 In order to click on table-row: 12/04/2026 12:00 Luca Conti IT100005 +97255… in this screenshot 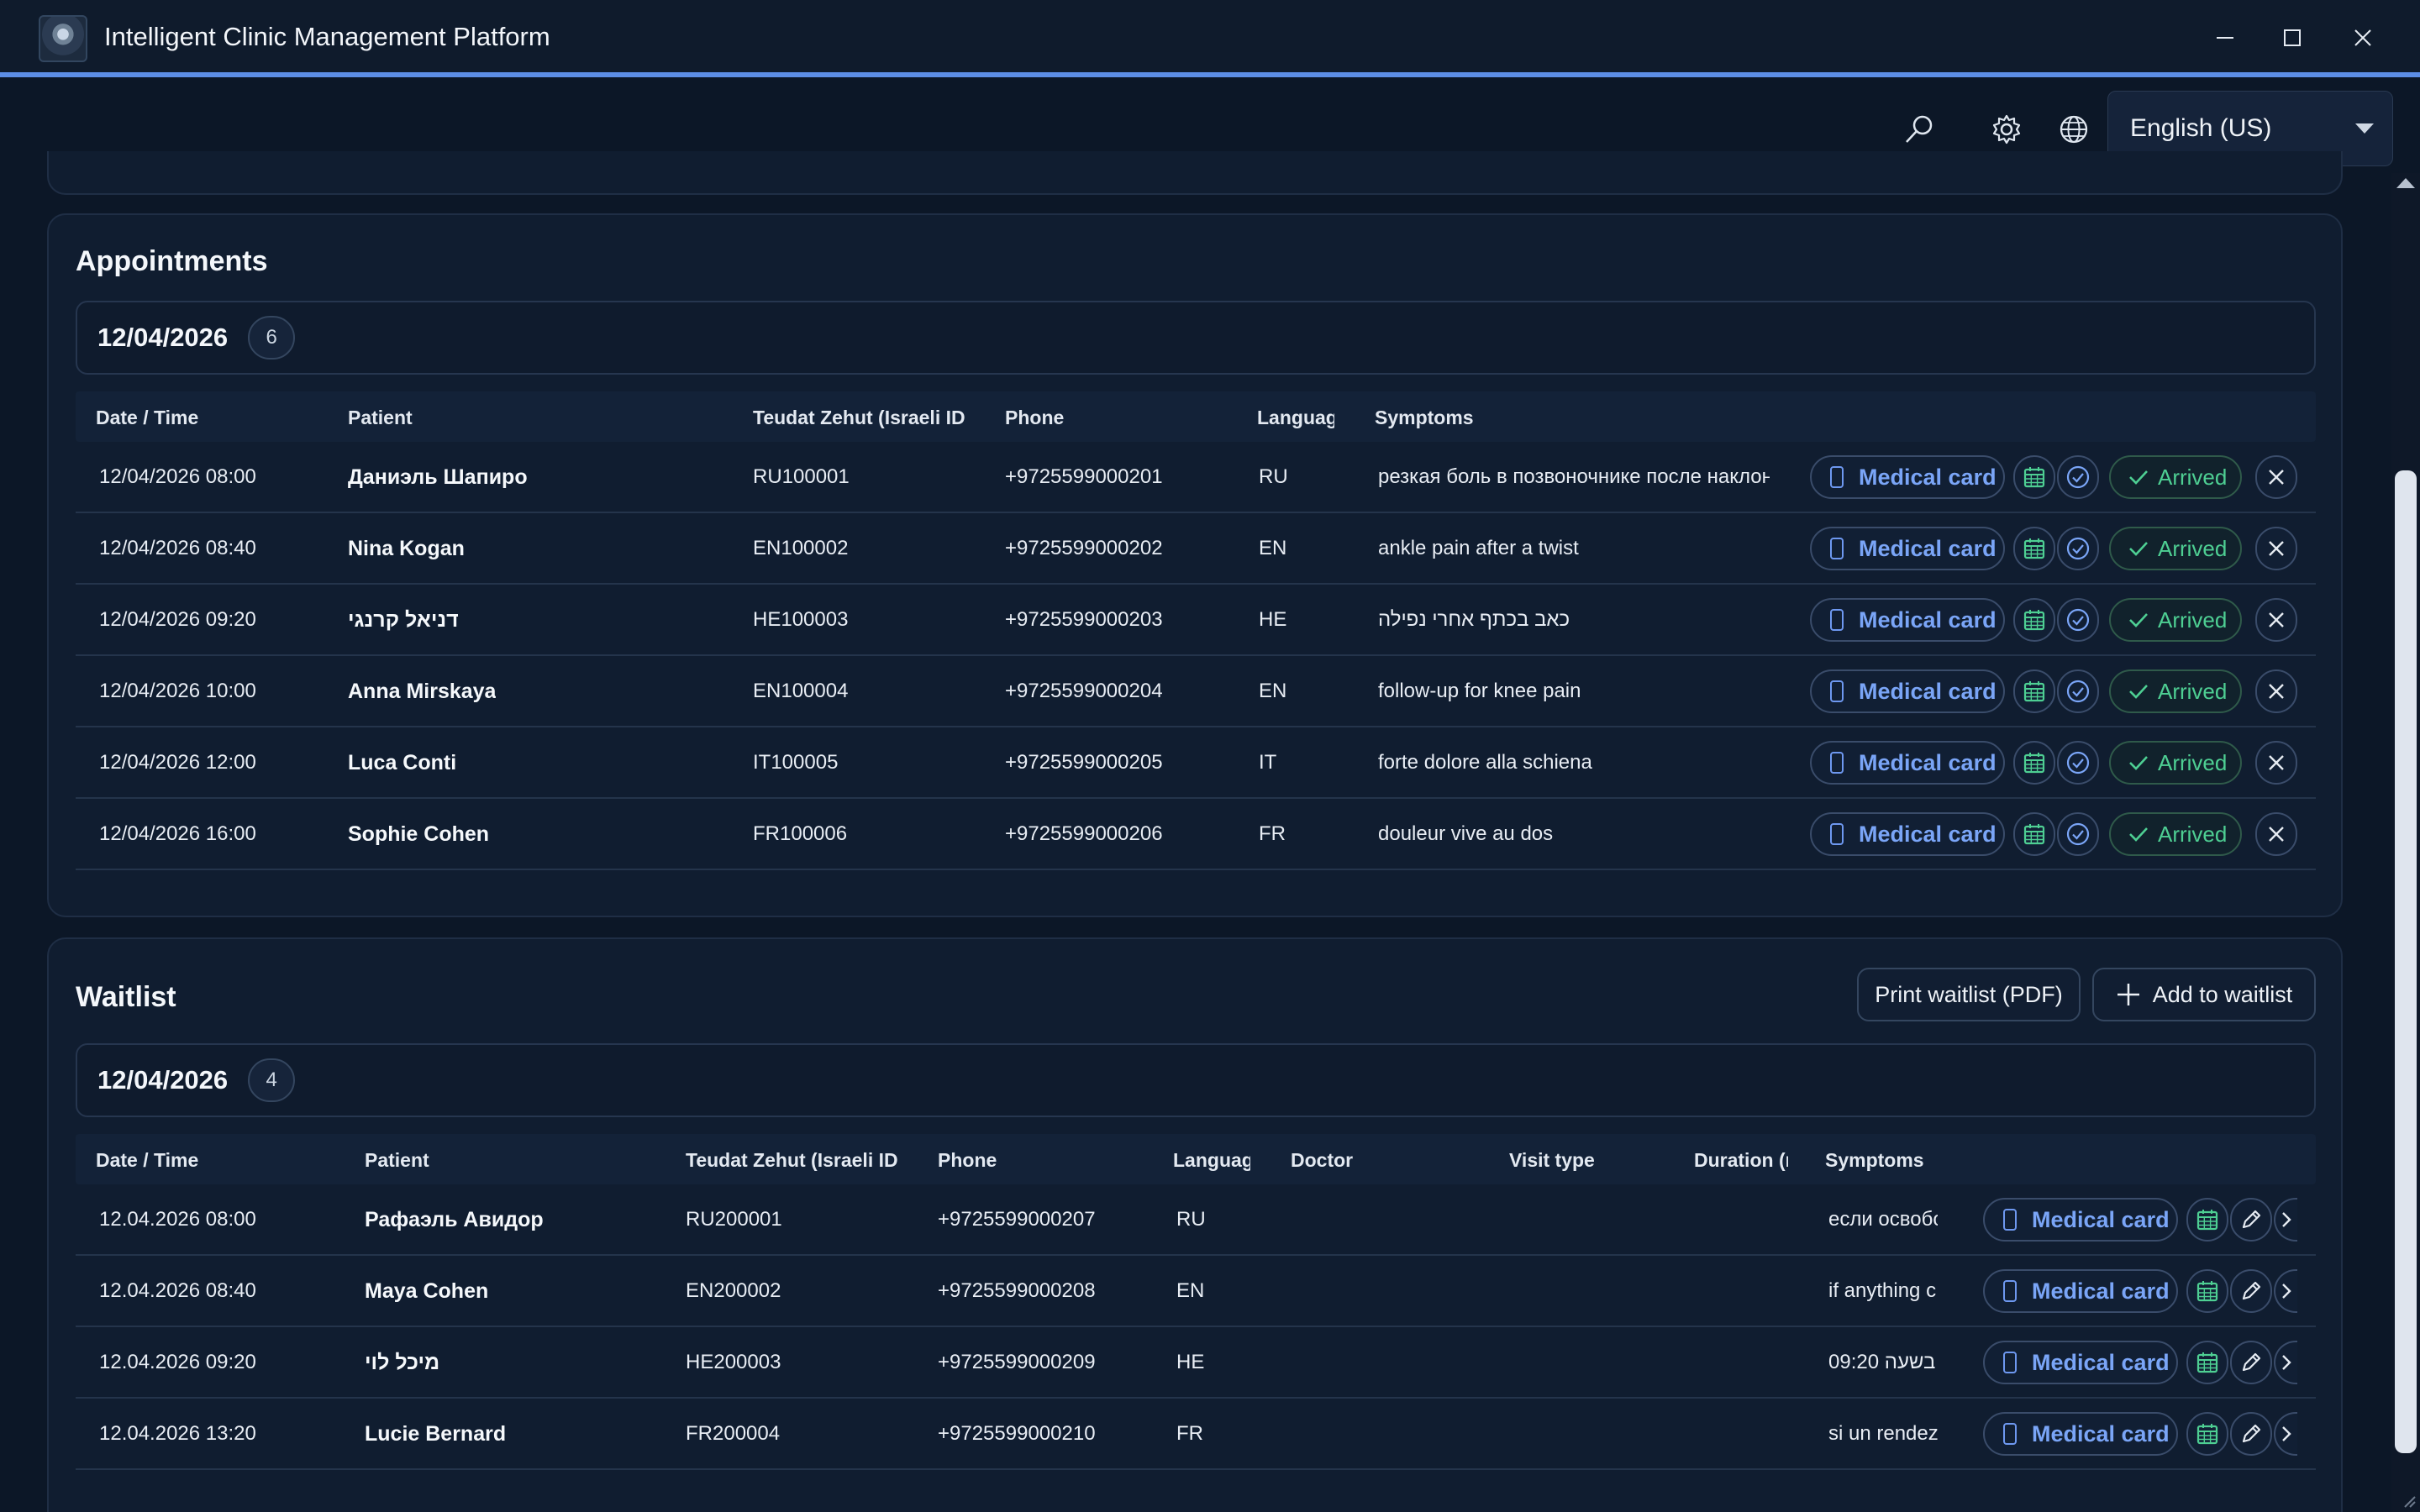, I will do `click(1196, 763)`.